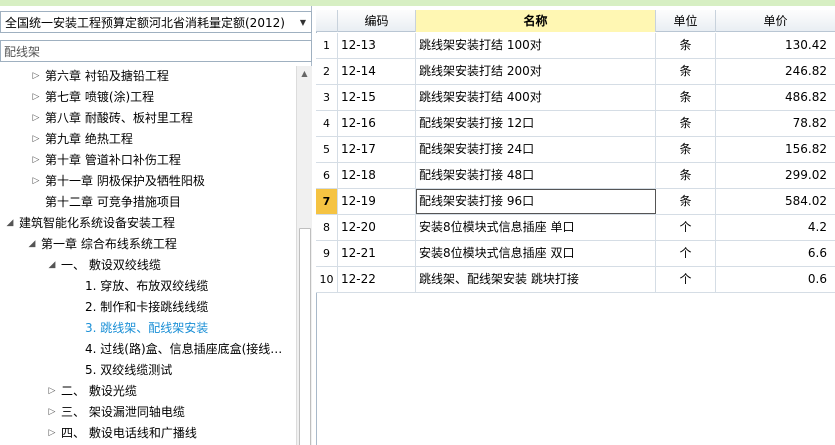  I want to click on tree-node: ▷ 三、 架设漏泄同轴电缆, so click(148, 412).